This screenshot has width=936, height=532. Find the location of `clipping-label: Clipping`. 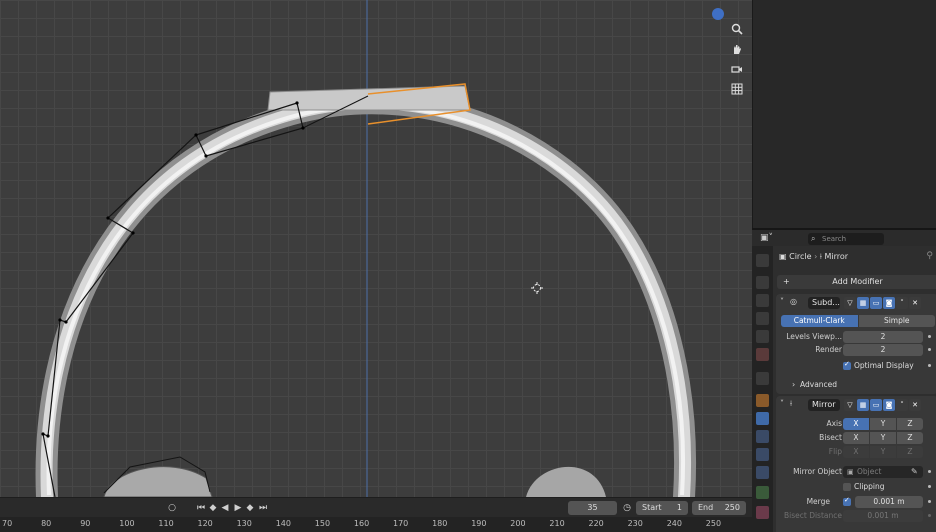

clipping-label: Clipping is located at coordinates (869, 486).